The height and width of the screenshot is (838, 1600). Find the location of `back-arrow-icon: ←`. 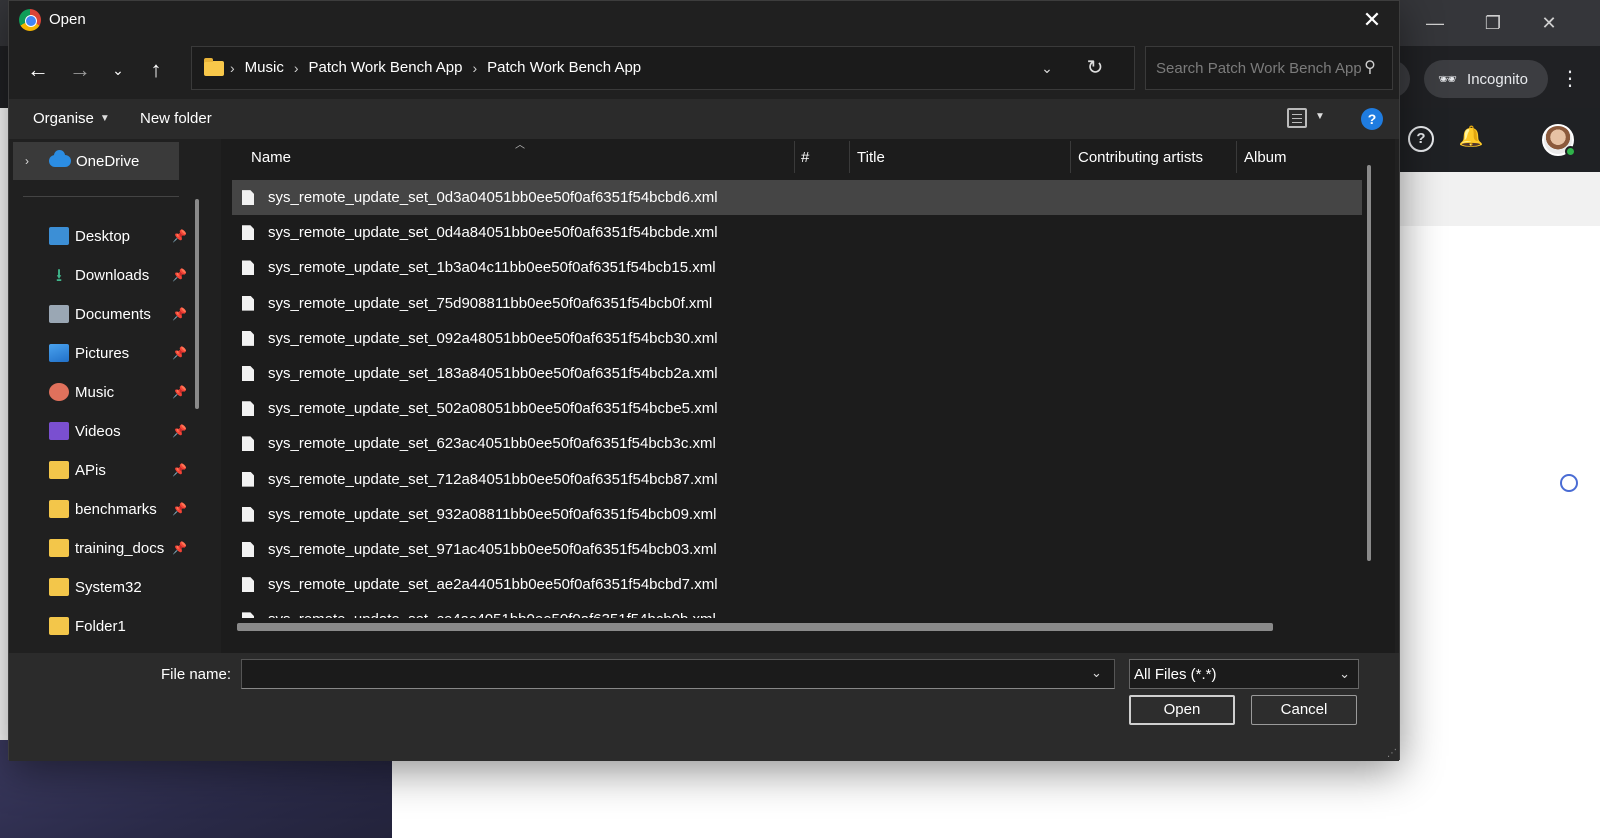

back-arrow-icon: ← is located at coordinates (38, 70).